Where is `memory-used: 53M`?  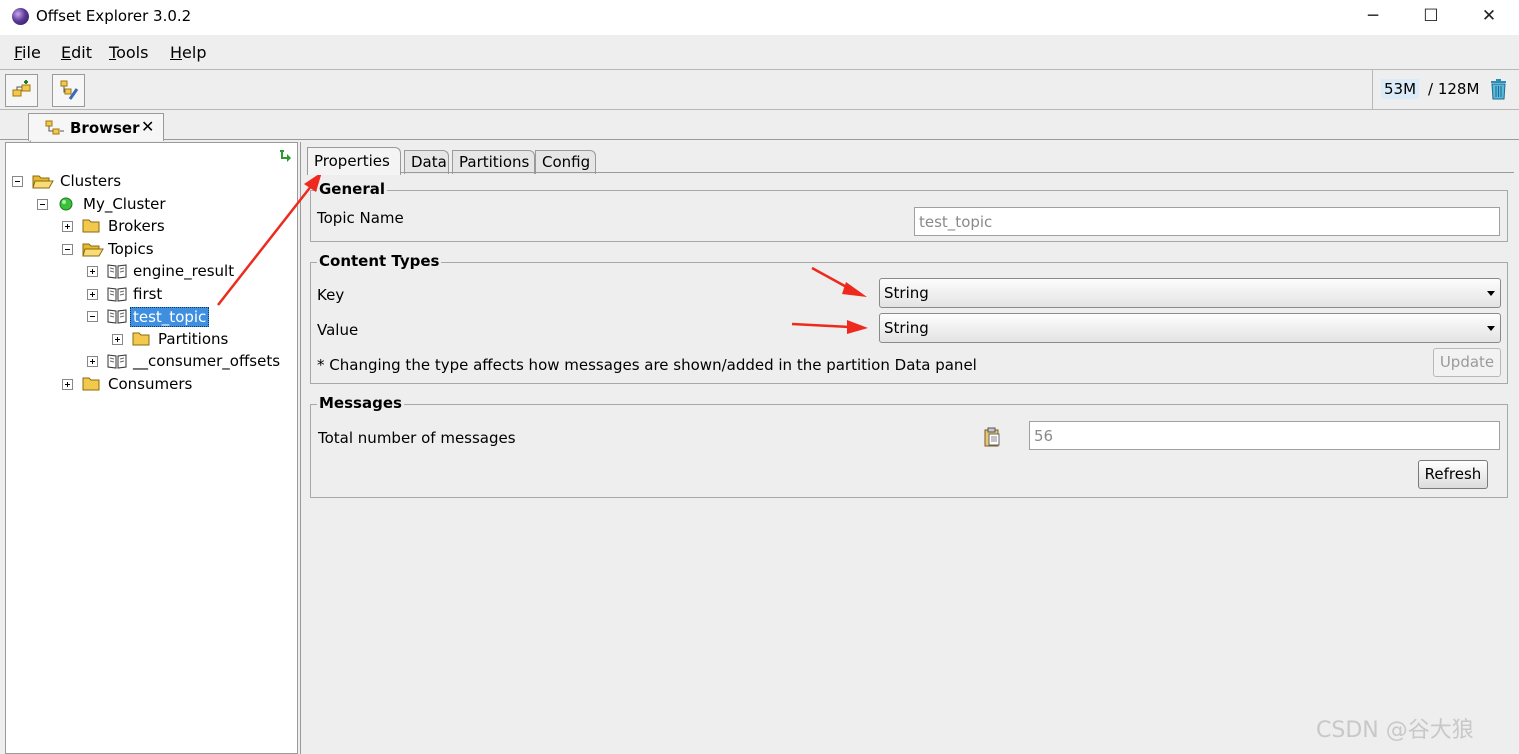
memory-used: 53M is located at coordinates (1400, 89).